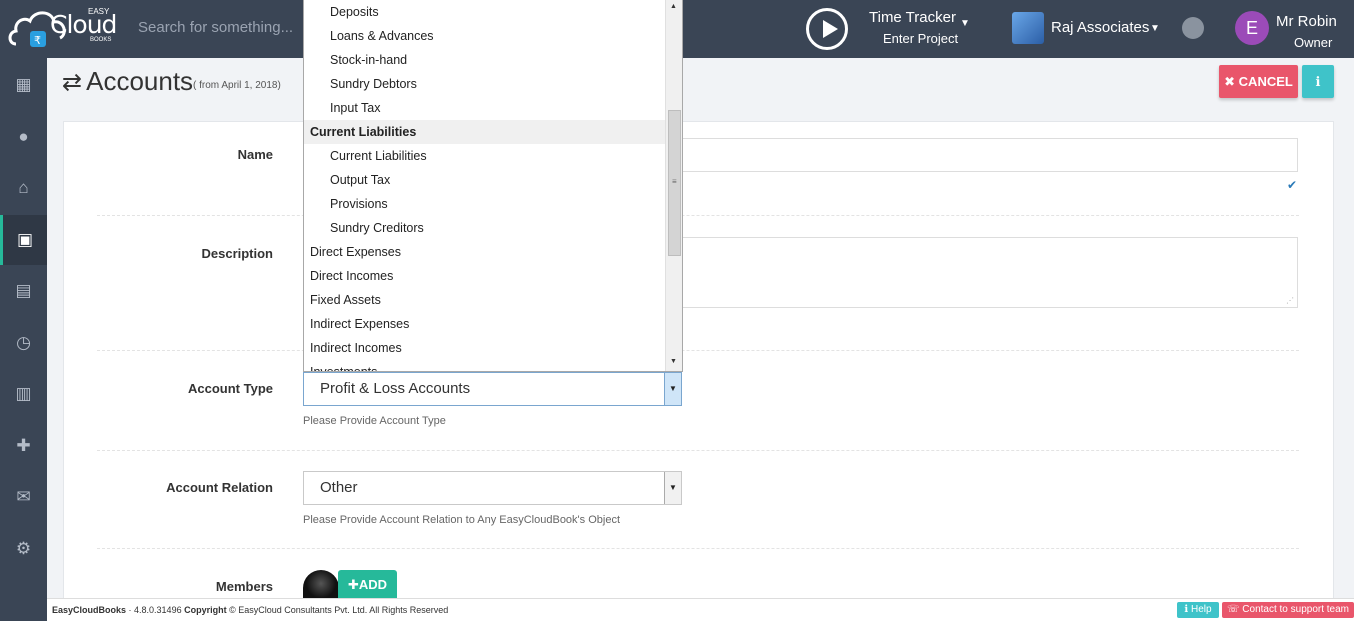 The image size is (1354, 621). What do you see at coordinates (485, 36) in the screenshot?
I see `dropdown-option: Loans & Advances` at bounding box center [485, 36].